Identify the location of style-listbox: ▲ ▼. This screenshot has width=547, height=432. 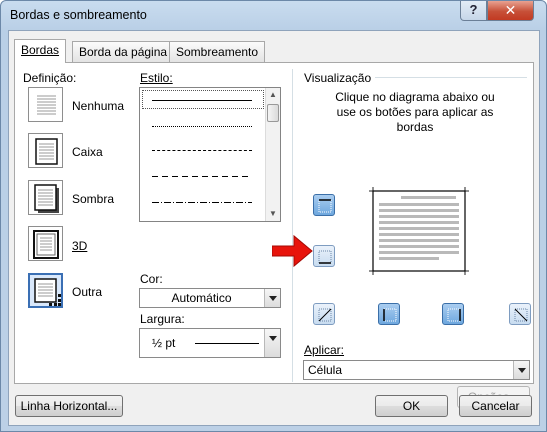
(210, 154).